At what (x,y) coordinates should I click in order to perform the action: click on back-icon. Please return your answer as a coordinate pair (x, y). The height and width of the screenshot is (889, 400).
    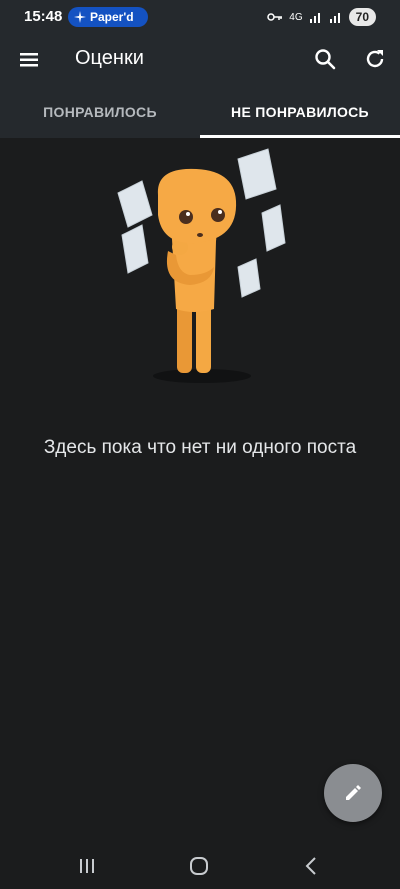
    Looking at the image, I should click on (312, 866).